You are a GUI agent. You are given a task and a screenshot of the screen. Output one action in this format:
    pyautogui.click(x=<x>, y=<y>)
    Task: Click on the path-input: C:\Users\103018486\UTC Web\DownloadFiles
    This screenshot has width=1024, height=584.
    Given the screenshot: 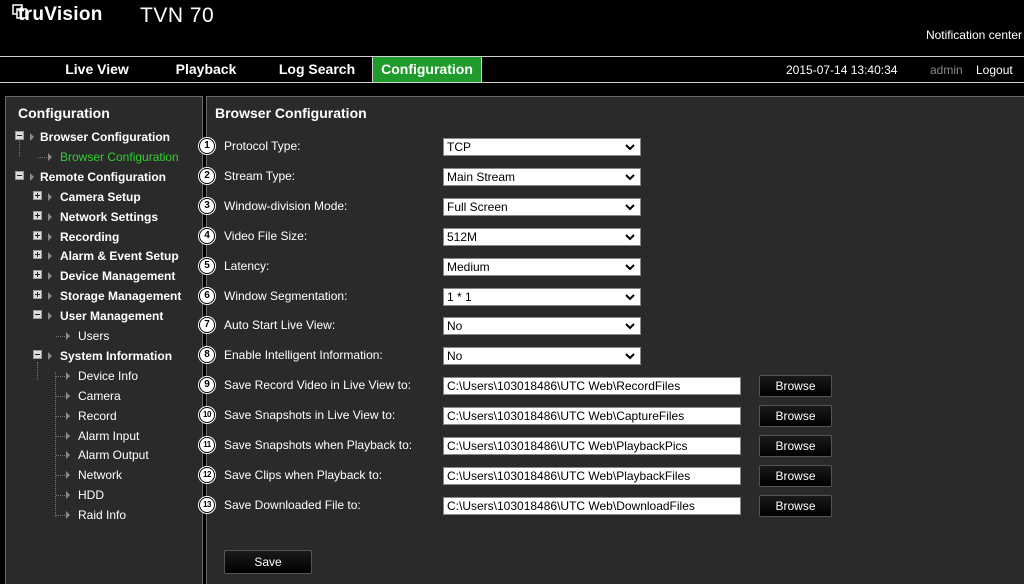 What is the action you would take?
    pyautogui.click(x=592, y=506)
    